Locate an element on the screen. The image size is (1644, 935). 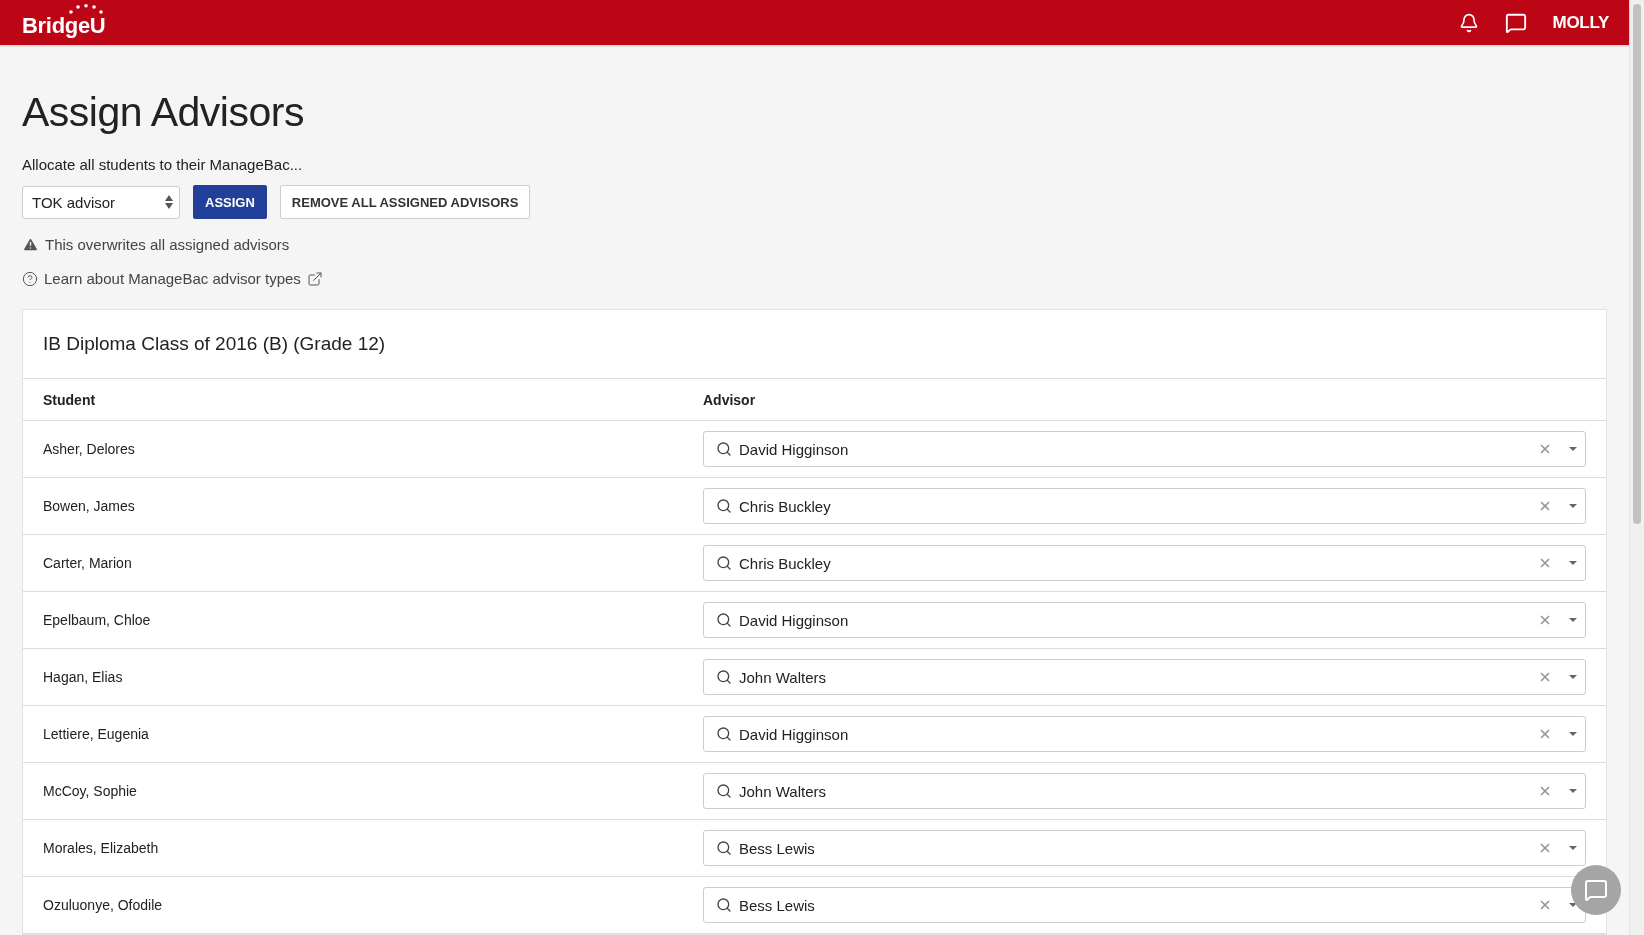
help-link: Learn about ManageBac advisor types is located at coordinates (172, 278).